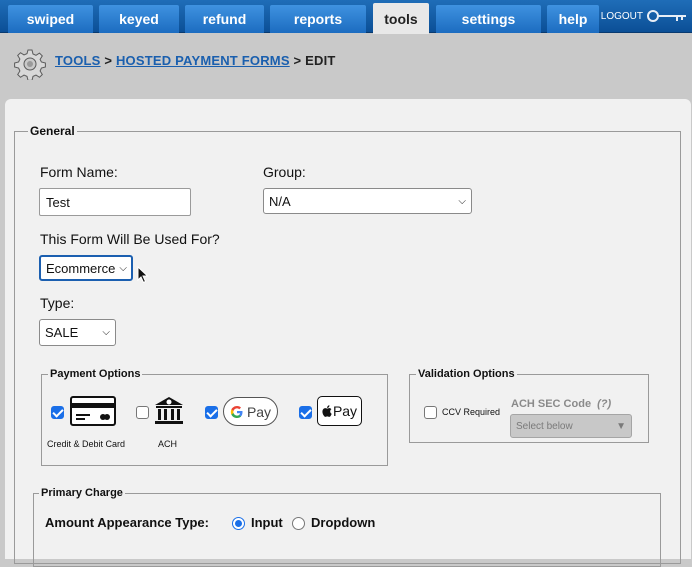 This screenshot has width=692, height=567. I want to click on apple-pay-badge: Pay, so click(339, 411).